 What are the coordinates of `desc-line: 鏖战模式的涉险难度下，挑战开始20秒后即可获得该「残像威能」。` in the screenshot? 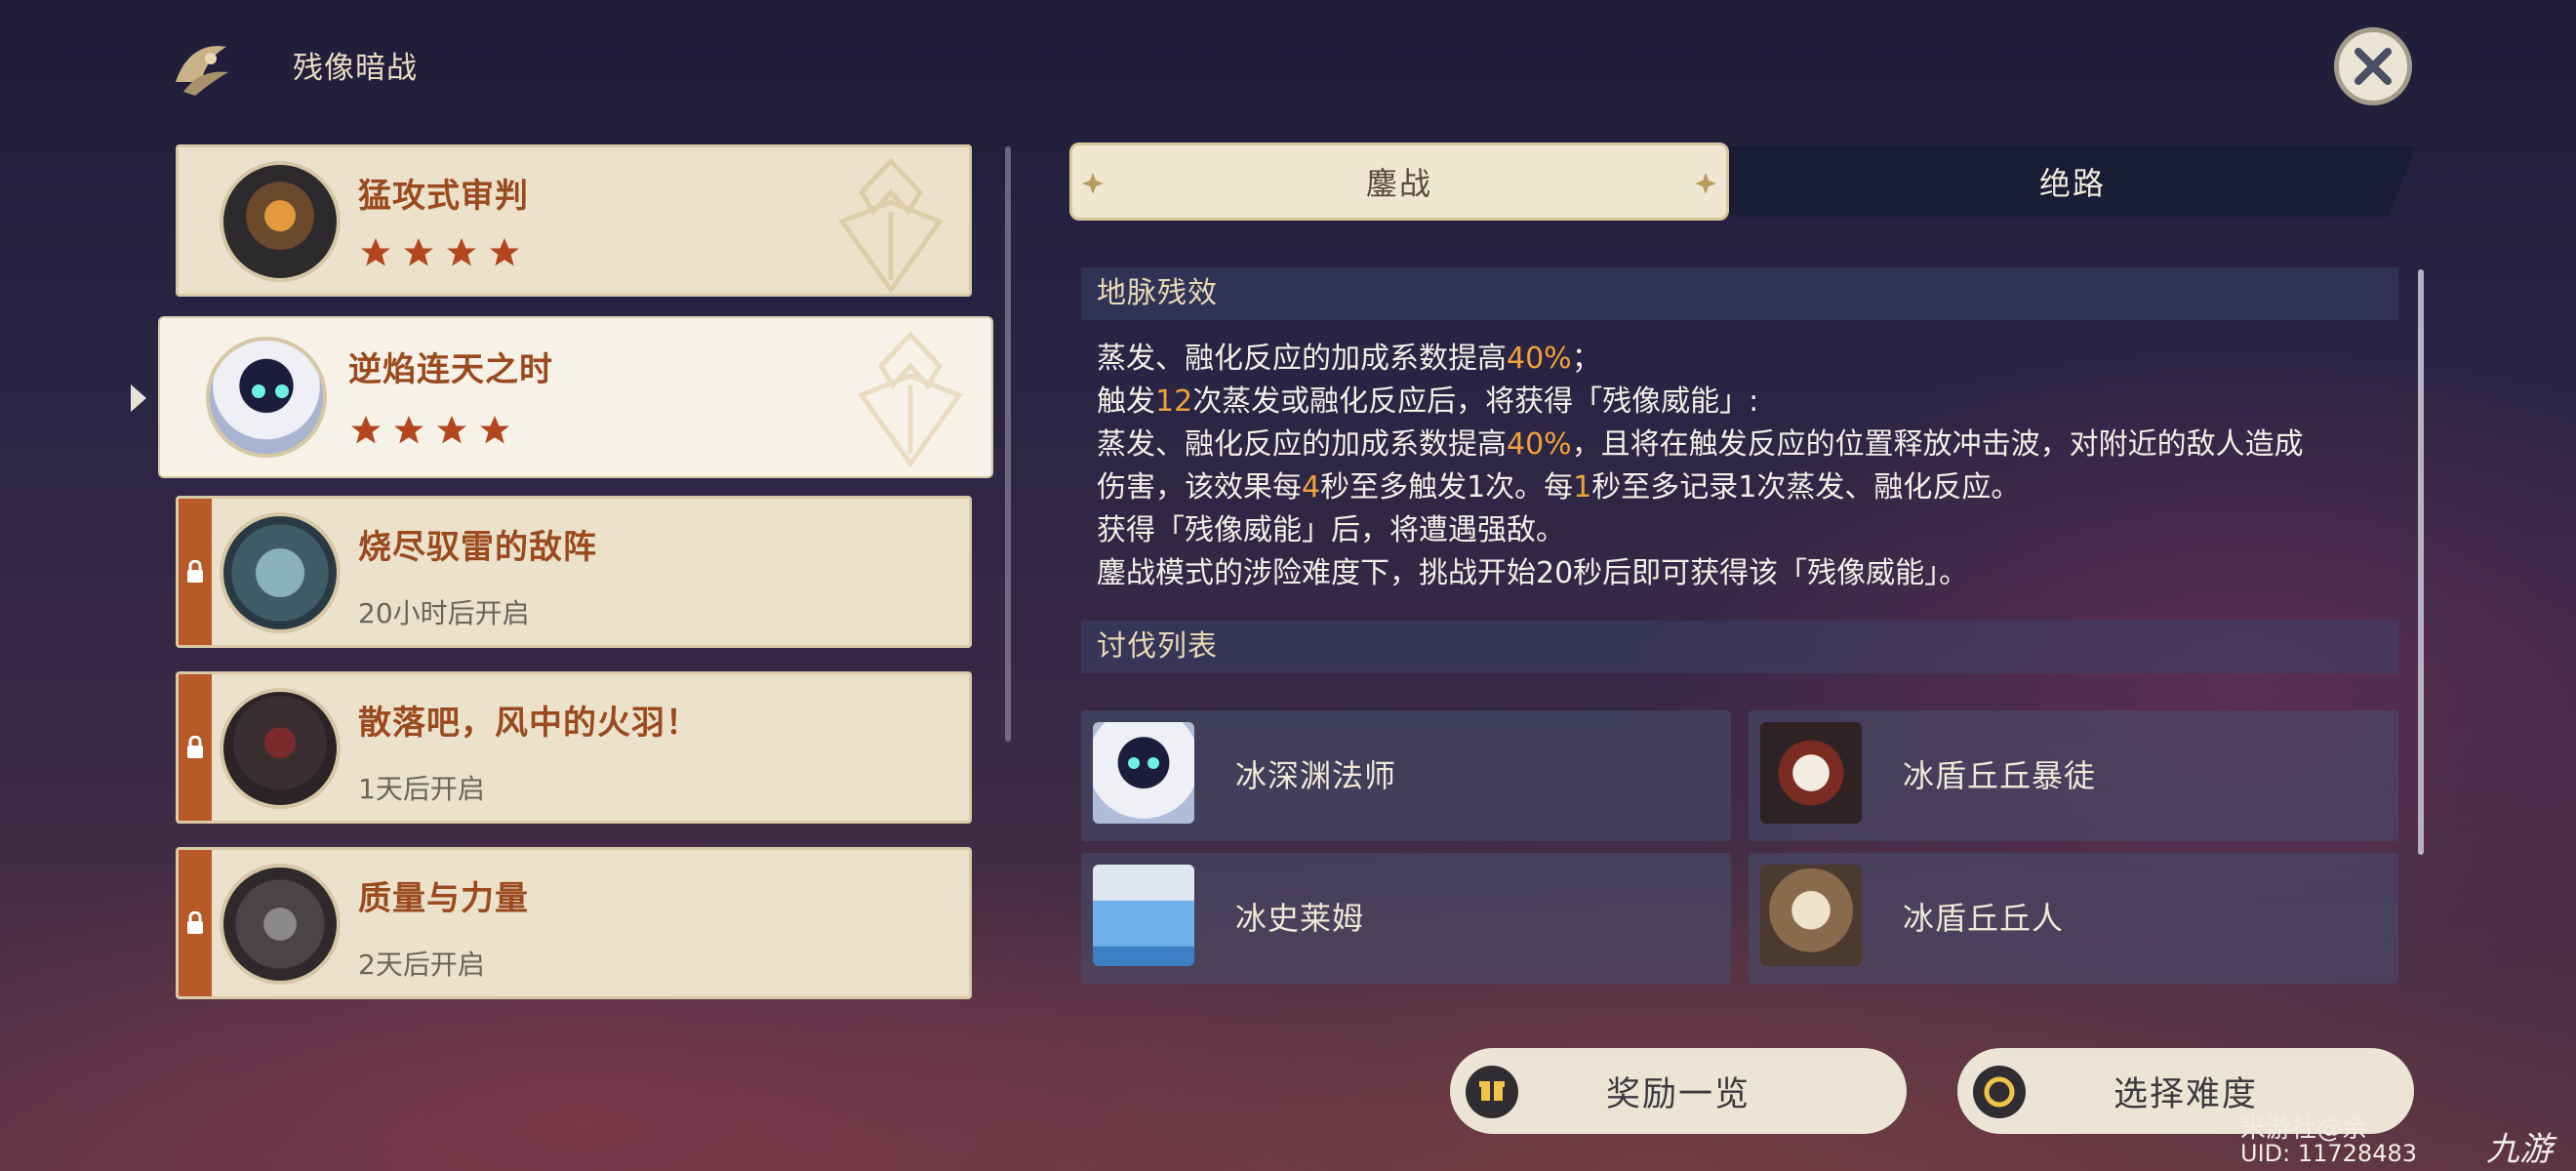 It's located at (1533, 573).